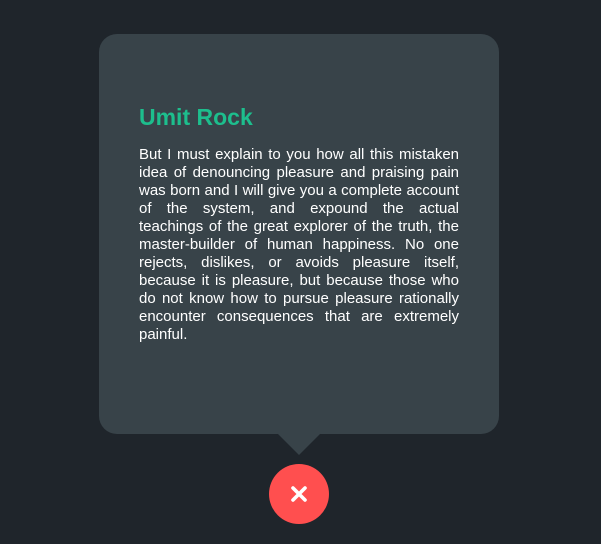 The width and height of the screenshot is (601, 544). I want to click on popup-title: Umit Rock, so click(196, 117).